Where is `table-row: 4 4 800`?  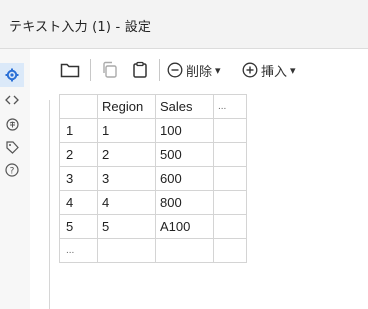
table-row: 4 4 800 is located at coordinates (153, 202).